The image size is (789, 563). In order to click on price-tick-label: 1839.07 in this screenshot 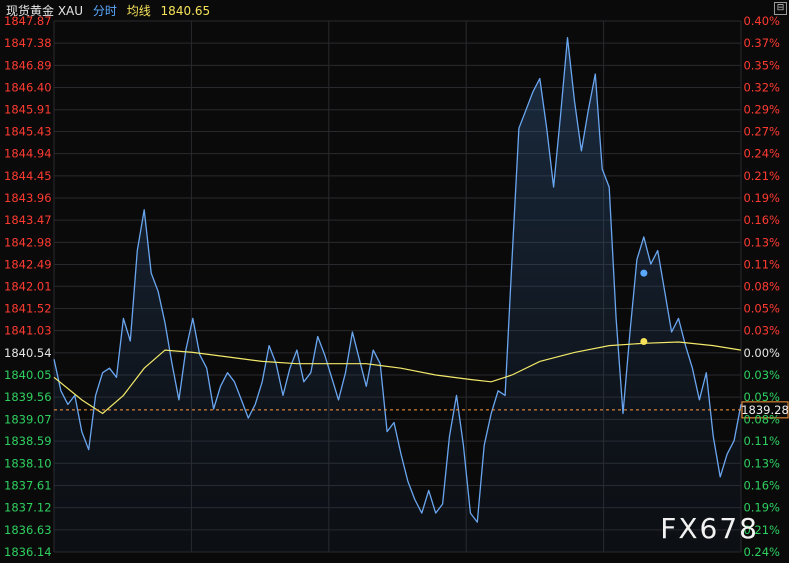, I will do `click(28, 419)`.